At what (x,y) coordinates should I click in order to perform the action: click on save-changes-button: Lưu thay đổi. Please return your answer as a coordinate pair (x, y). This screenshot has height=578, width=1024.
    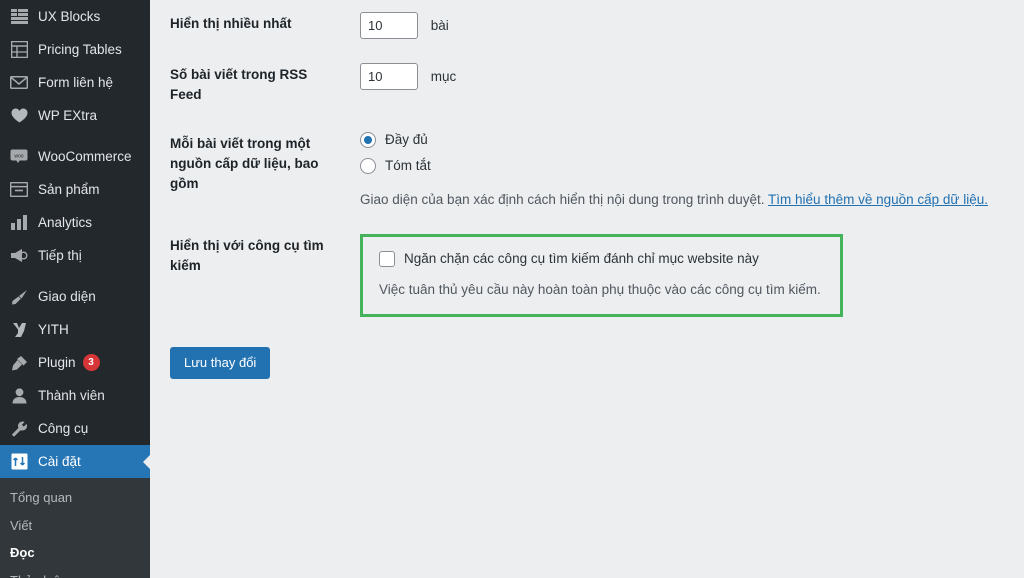
    Looking at the image, I should click on (220, 363).